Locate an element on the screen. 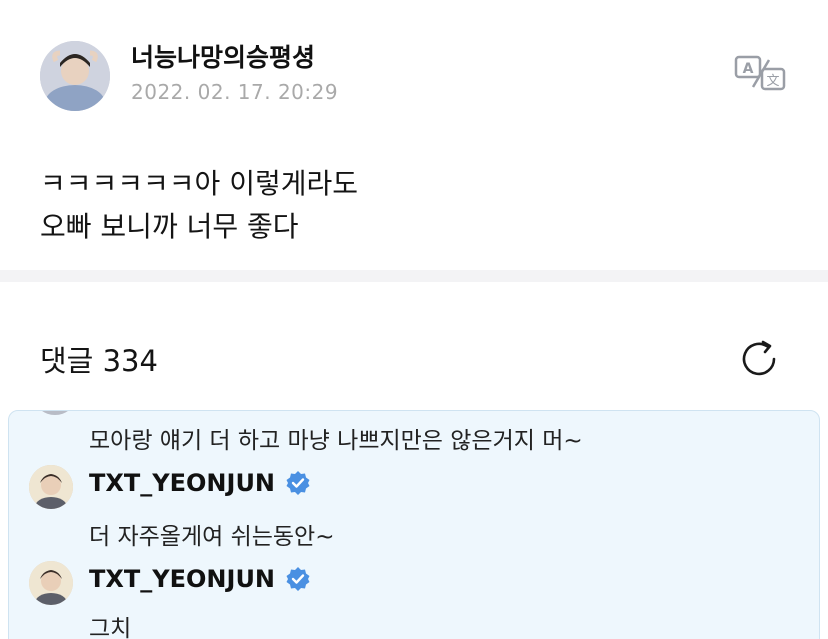 Image resolution: width=828 pixels, height=639 pixels. post-body: ㅋㅋㅋㅋㅋㅋ아 이렇게라도 오빠 보니까 너무 좋다 is located at coordinates (199, 205).